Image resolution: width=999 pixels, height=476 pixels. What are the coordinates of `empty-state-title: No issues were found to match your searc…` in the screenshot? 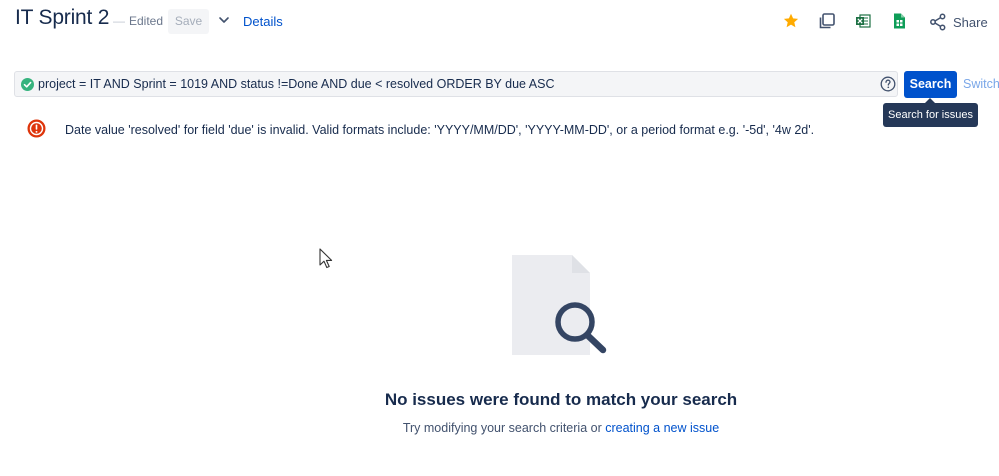 It's located at (561, 399).